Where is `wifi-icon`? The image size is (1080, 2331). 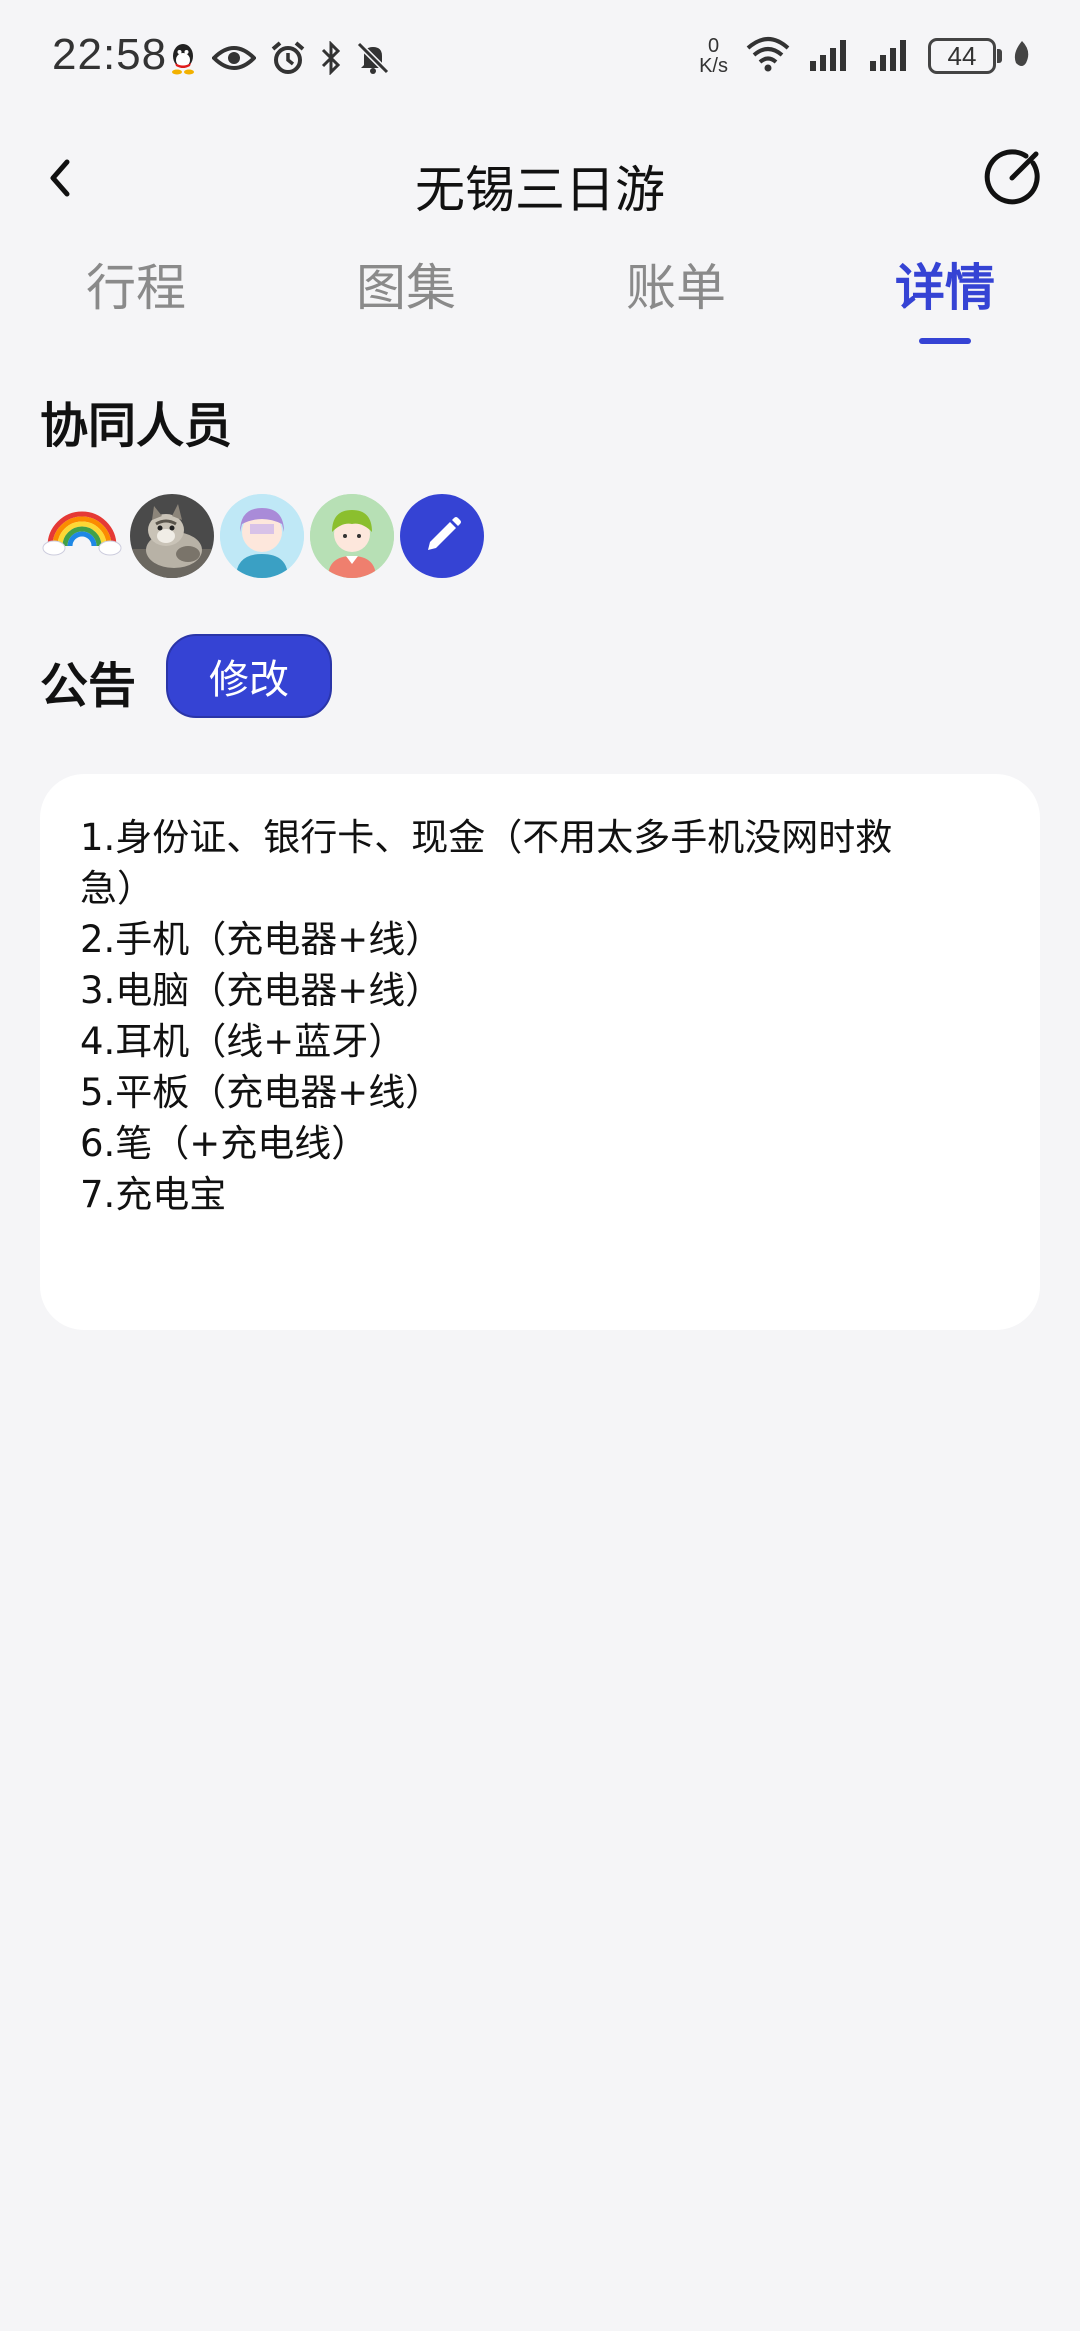 wifi-icon is located at coordinates (768, 56).